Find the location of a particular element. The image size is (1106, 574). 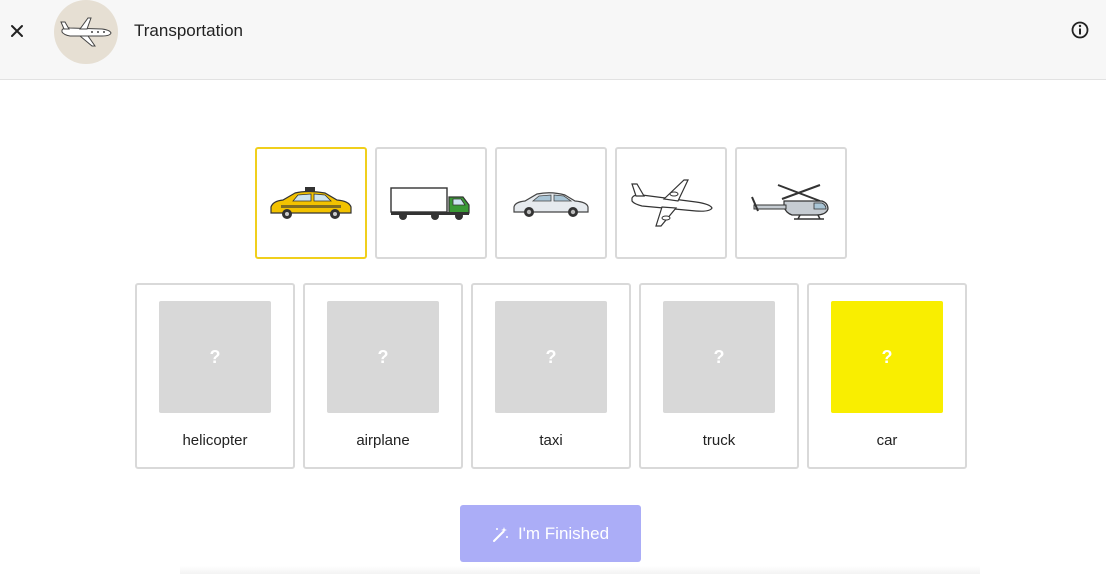

close-button is located at coordinates (17, 31).